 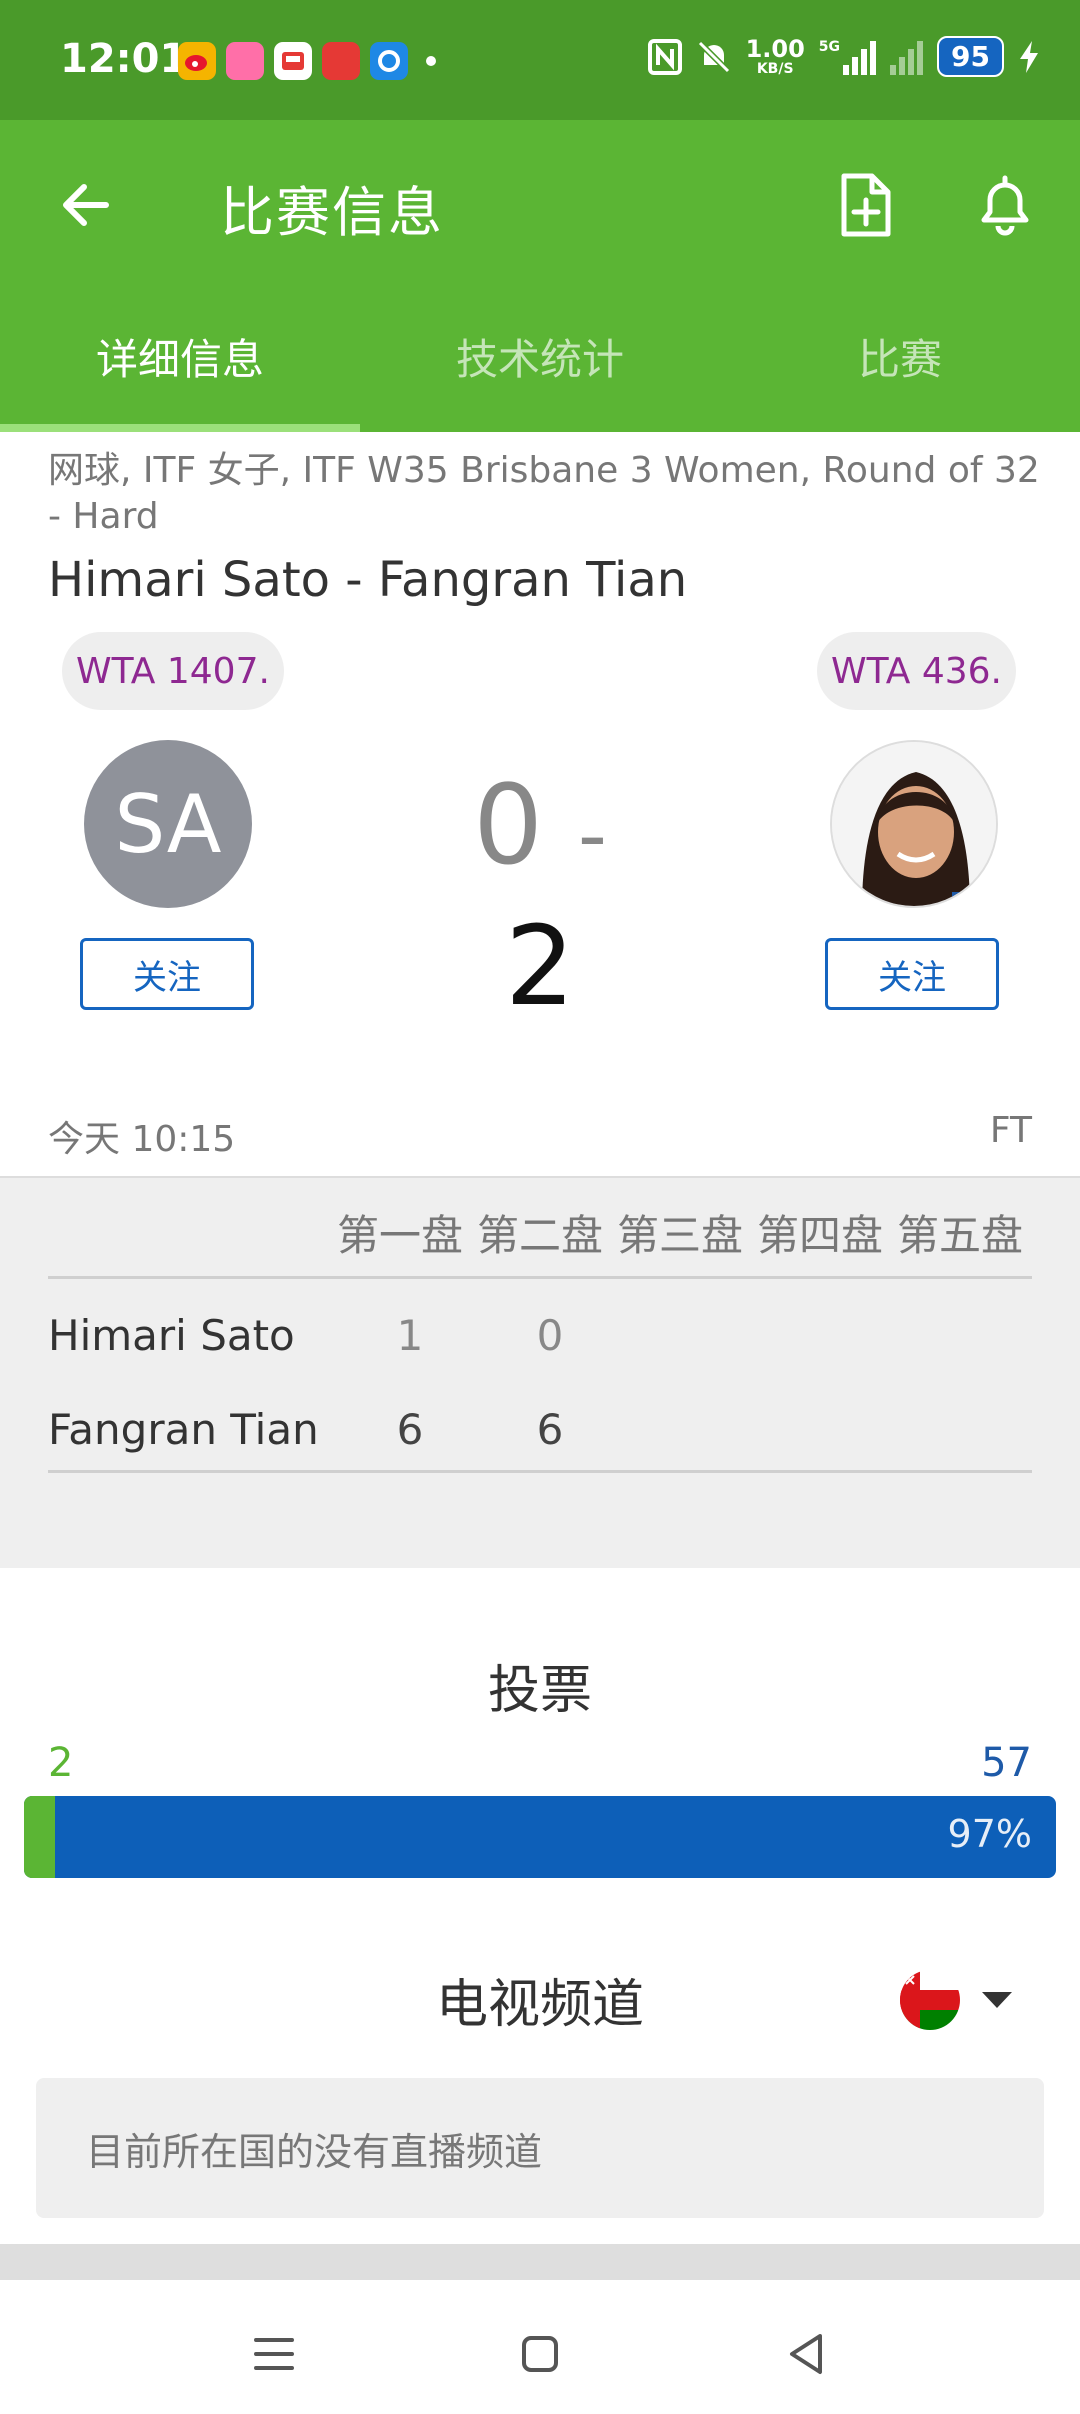 What do you see at coordinates (540, 2262) in the screenshot?
I see `section-divider` at bounding box center [540, 2262].